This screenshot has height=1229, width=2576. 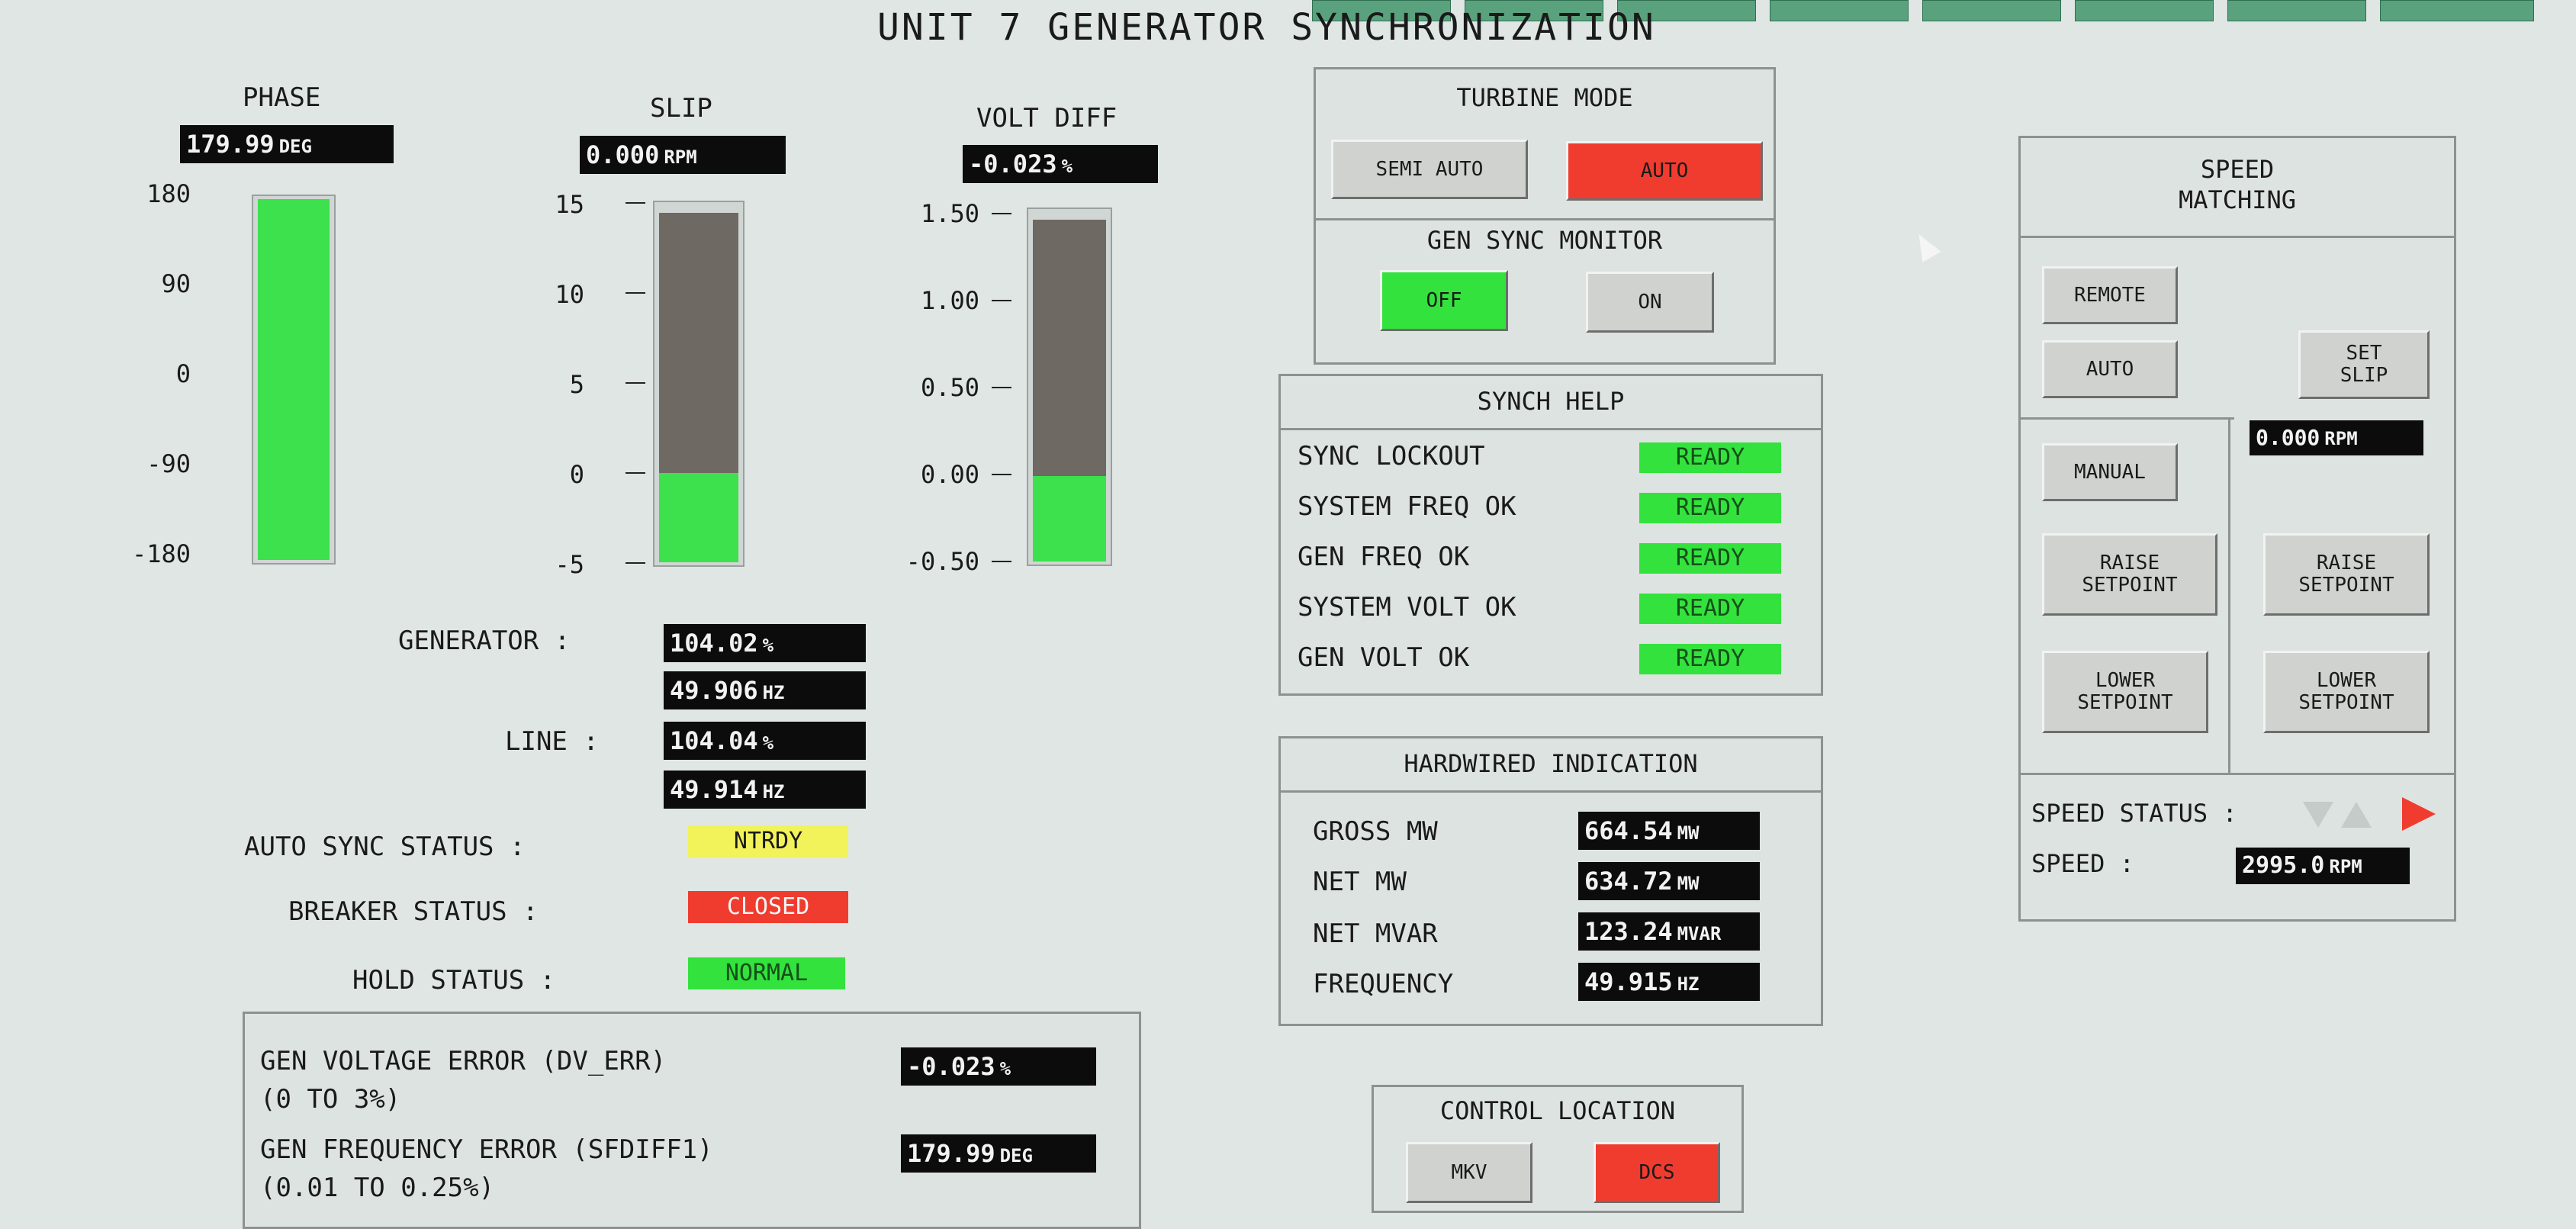 I want to click on generator-hz-readout: 49.906 HZ, so click(x=765, y=690).